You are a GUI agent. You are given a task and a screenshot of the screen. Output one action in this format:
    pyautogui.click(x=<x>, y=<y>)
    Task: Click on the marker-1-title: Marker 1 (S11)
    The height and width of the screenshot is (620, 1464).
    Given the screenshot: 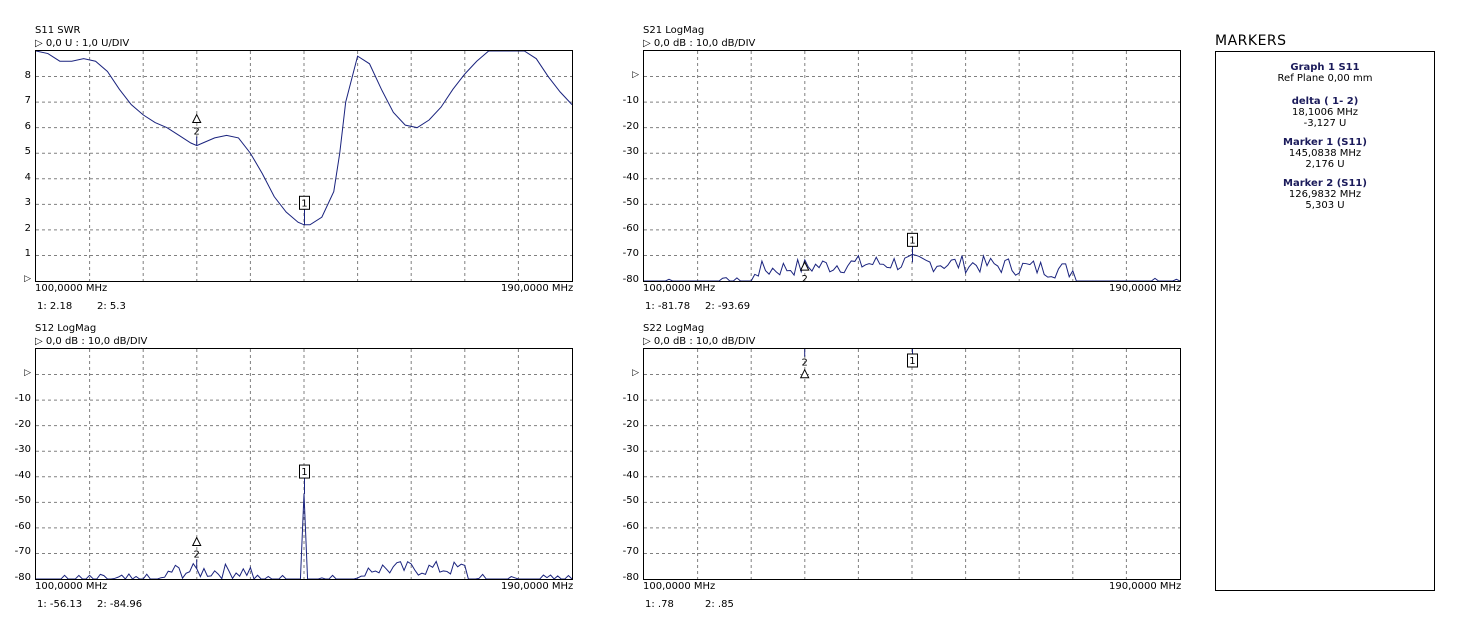 What is the action you would take?
    pyautogui.click(x=1325, y=142)
    